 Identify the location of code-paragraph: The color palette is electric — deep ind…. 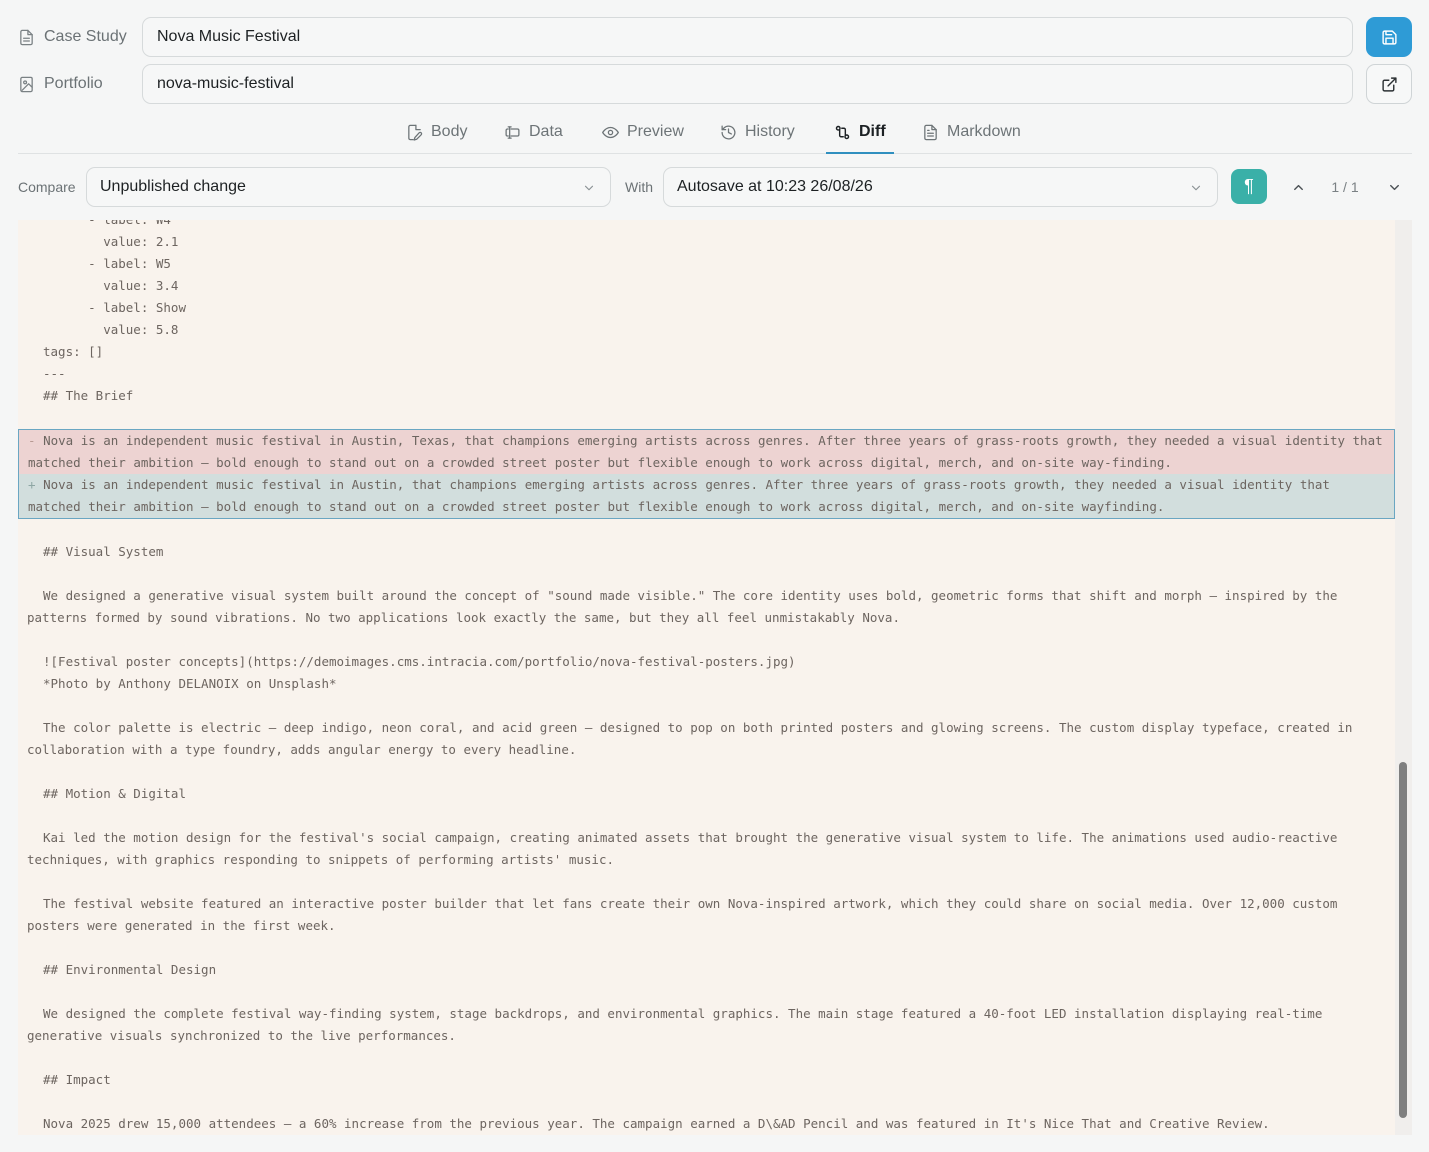
(690, 738).